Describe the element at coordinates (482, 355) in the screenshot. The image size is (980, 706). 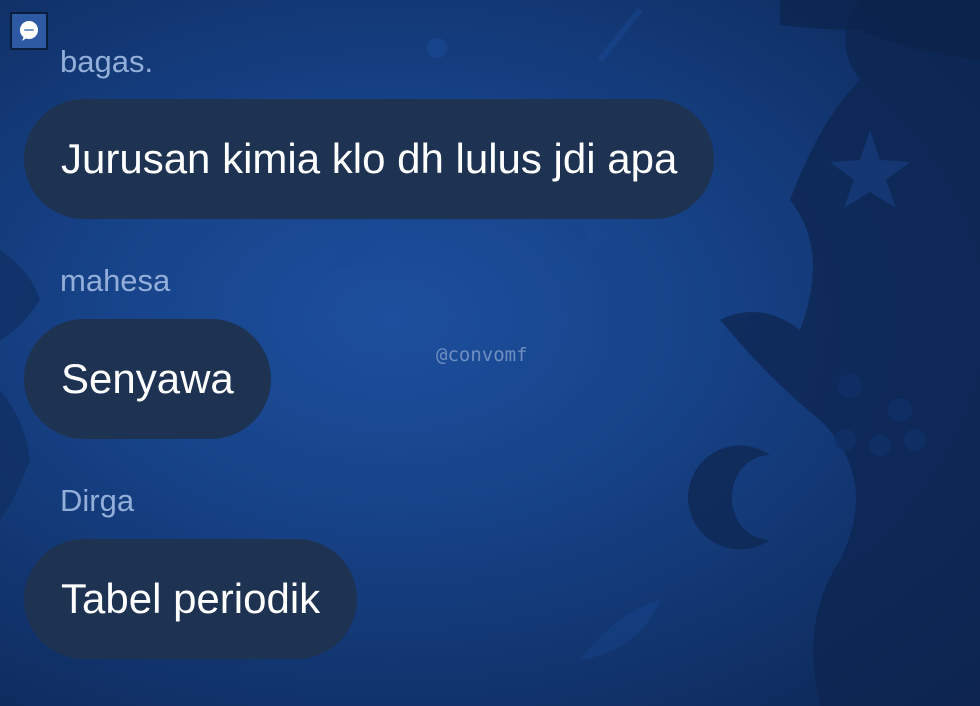
I see `watermark: @convomf` at that location.